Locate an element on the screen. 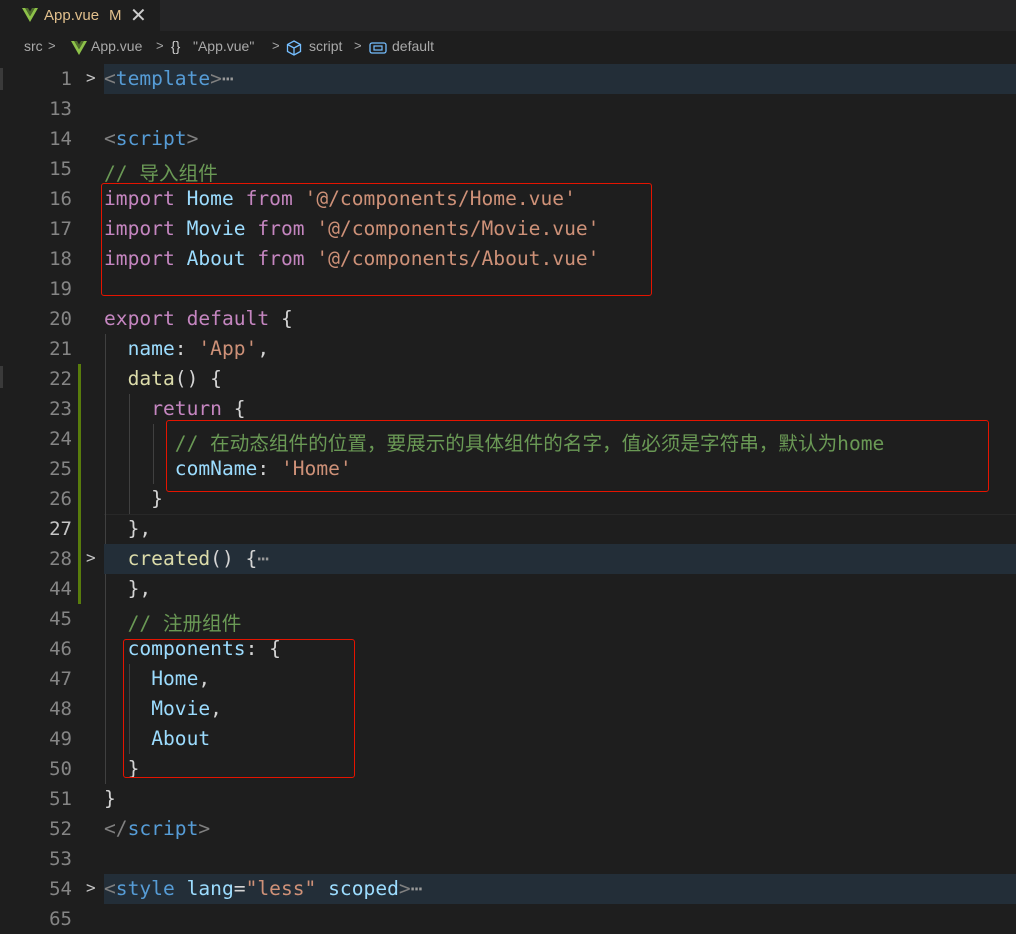 The image size is (1016, 934). breadcrumb-file: App.vue is located at coordinates (116, 46).